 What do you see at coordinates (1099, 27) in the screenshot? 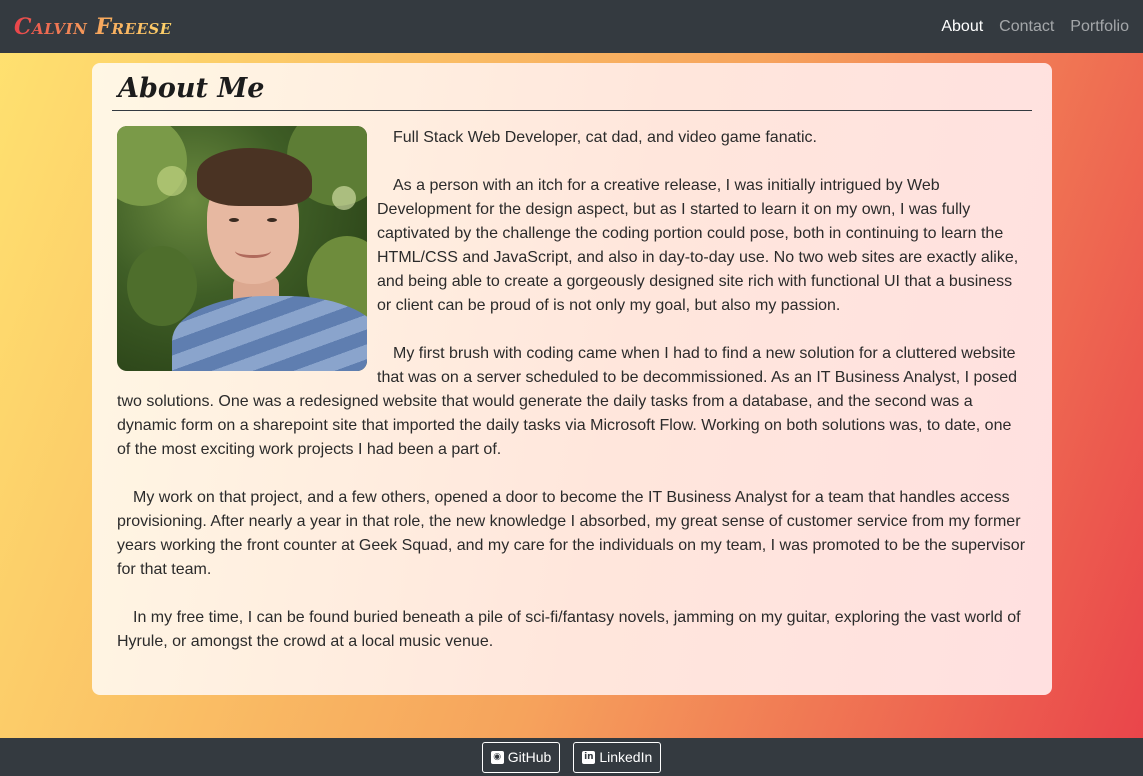
I see `nav-link-portfolio: Portfolio` at bounding box center [1099, 27].